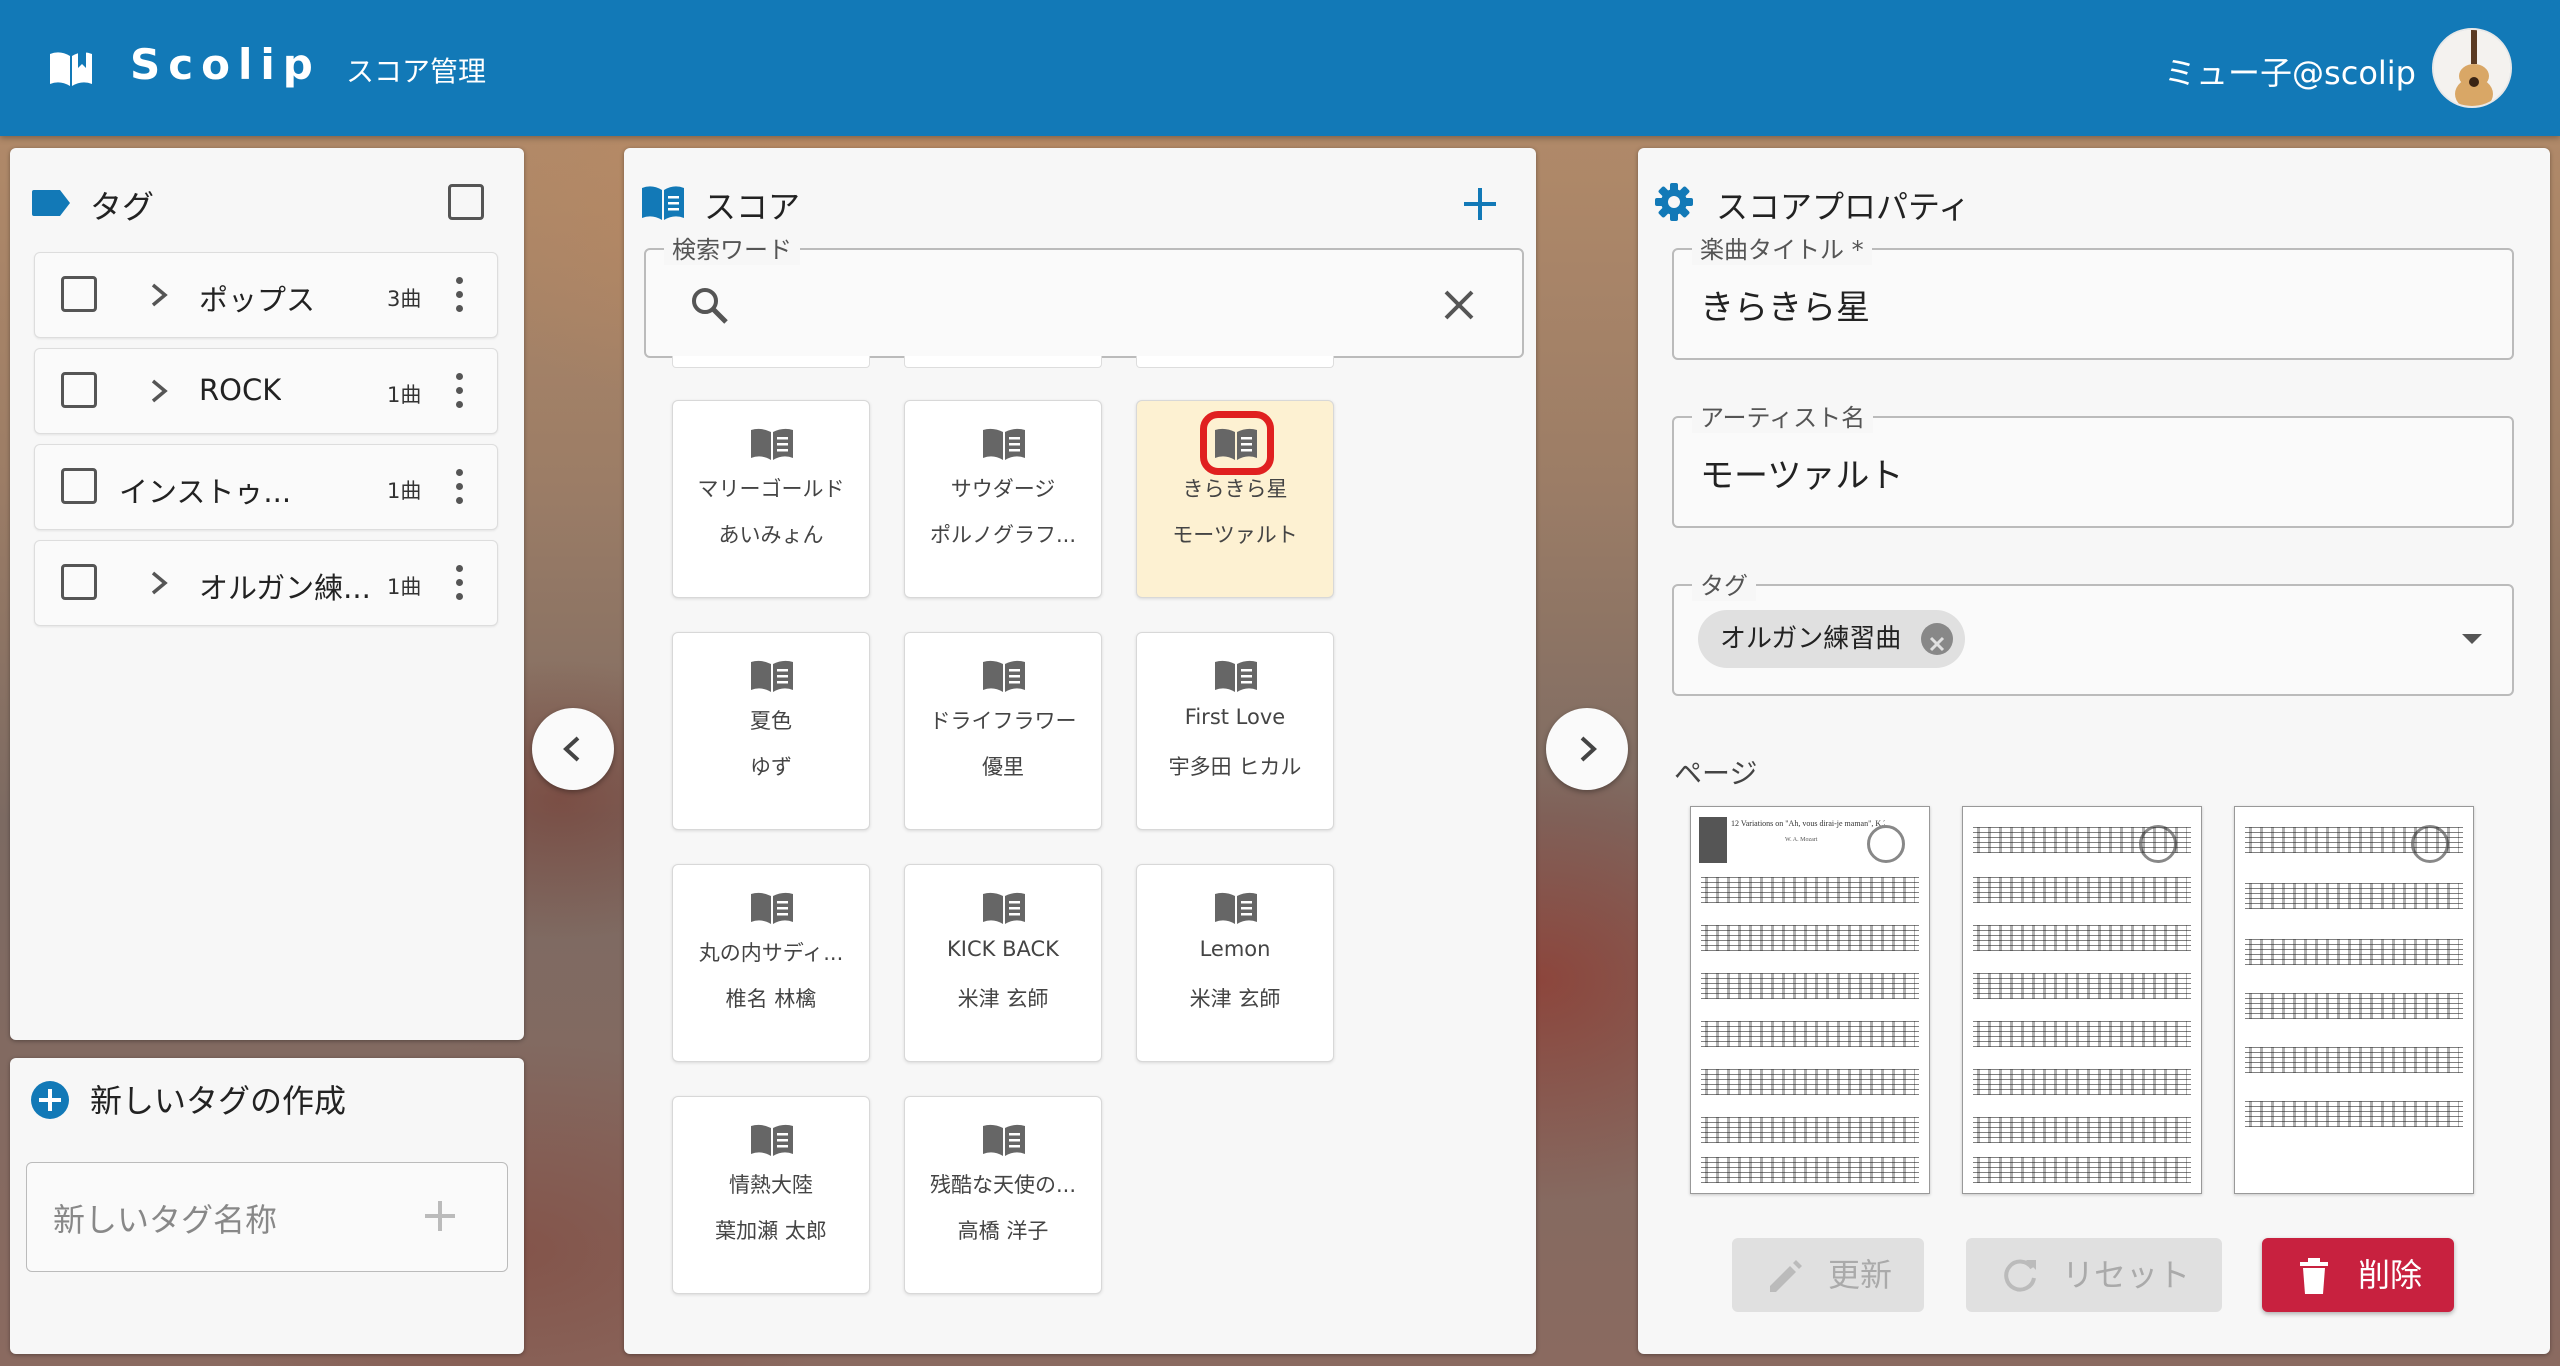  Describe the element at coordinates (771, 362) in the screenshot. I see `scrolled-card-edge` at that location.